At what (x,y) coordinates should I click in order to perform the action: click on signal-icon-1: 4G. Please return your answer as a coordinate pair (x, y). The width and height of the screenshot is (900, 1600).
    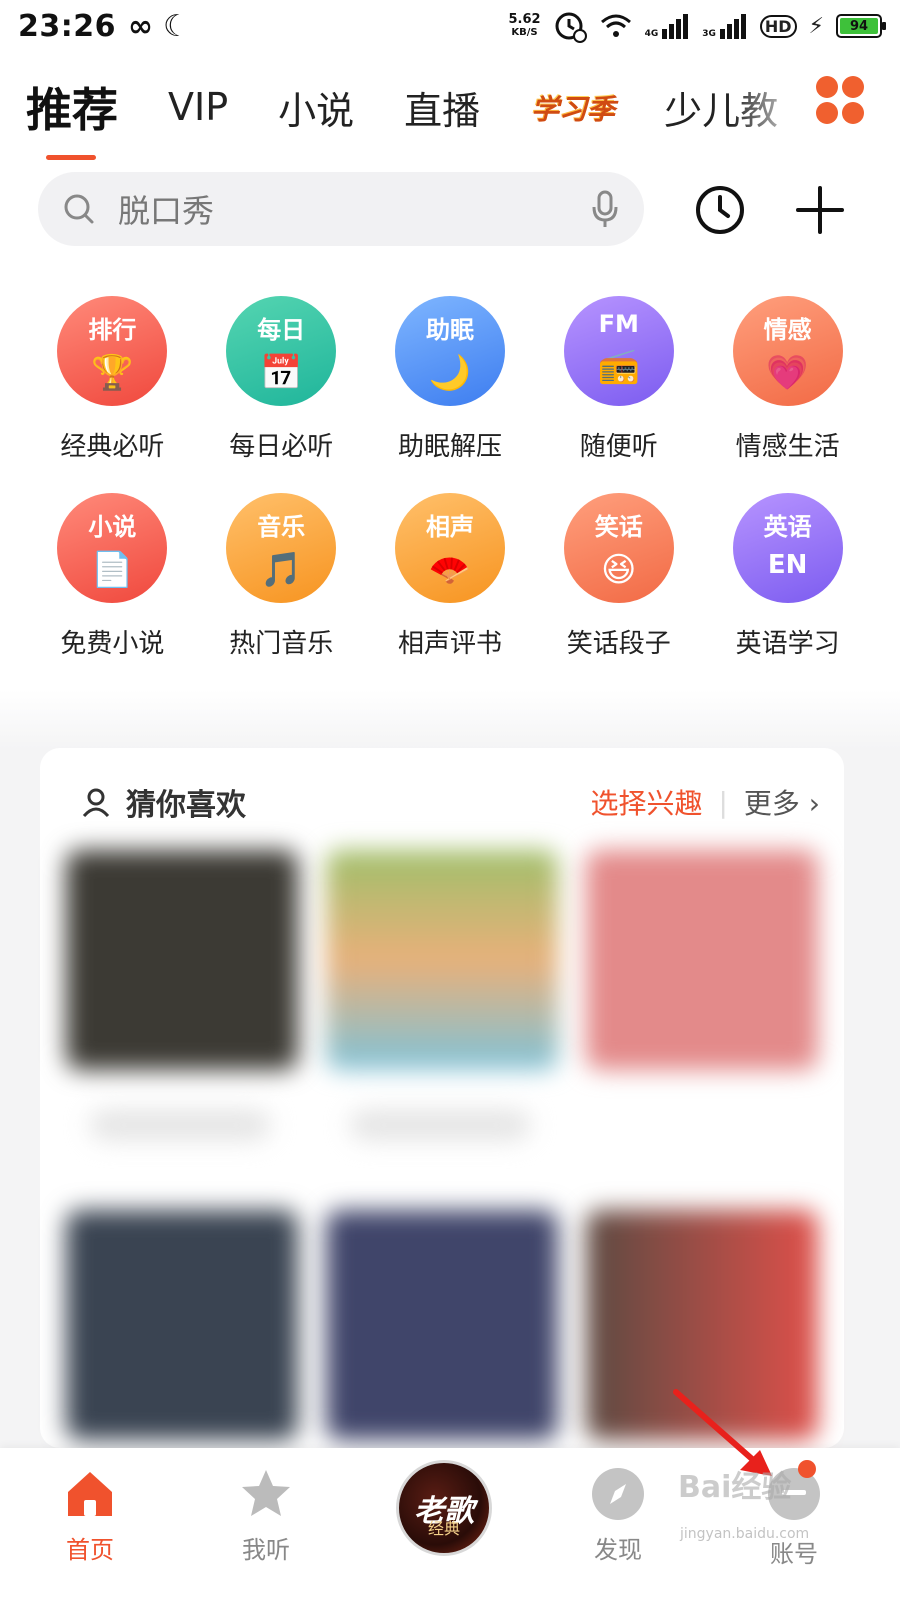
    Looking at the image, I should click on (668, 26).